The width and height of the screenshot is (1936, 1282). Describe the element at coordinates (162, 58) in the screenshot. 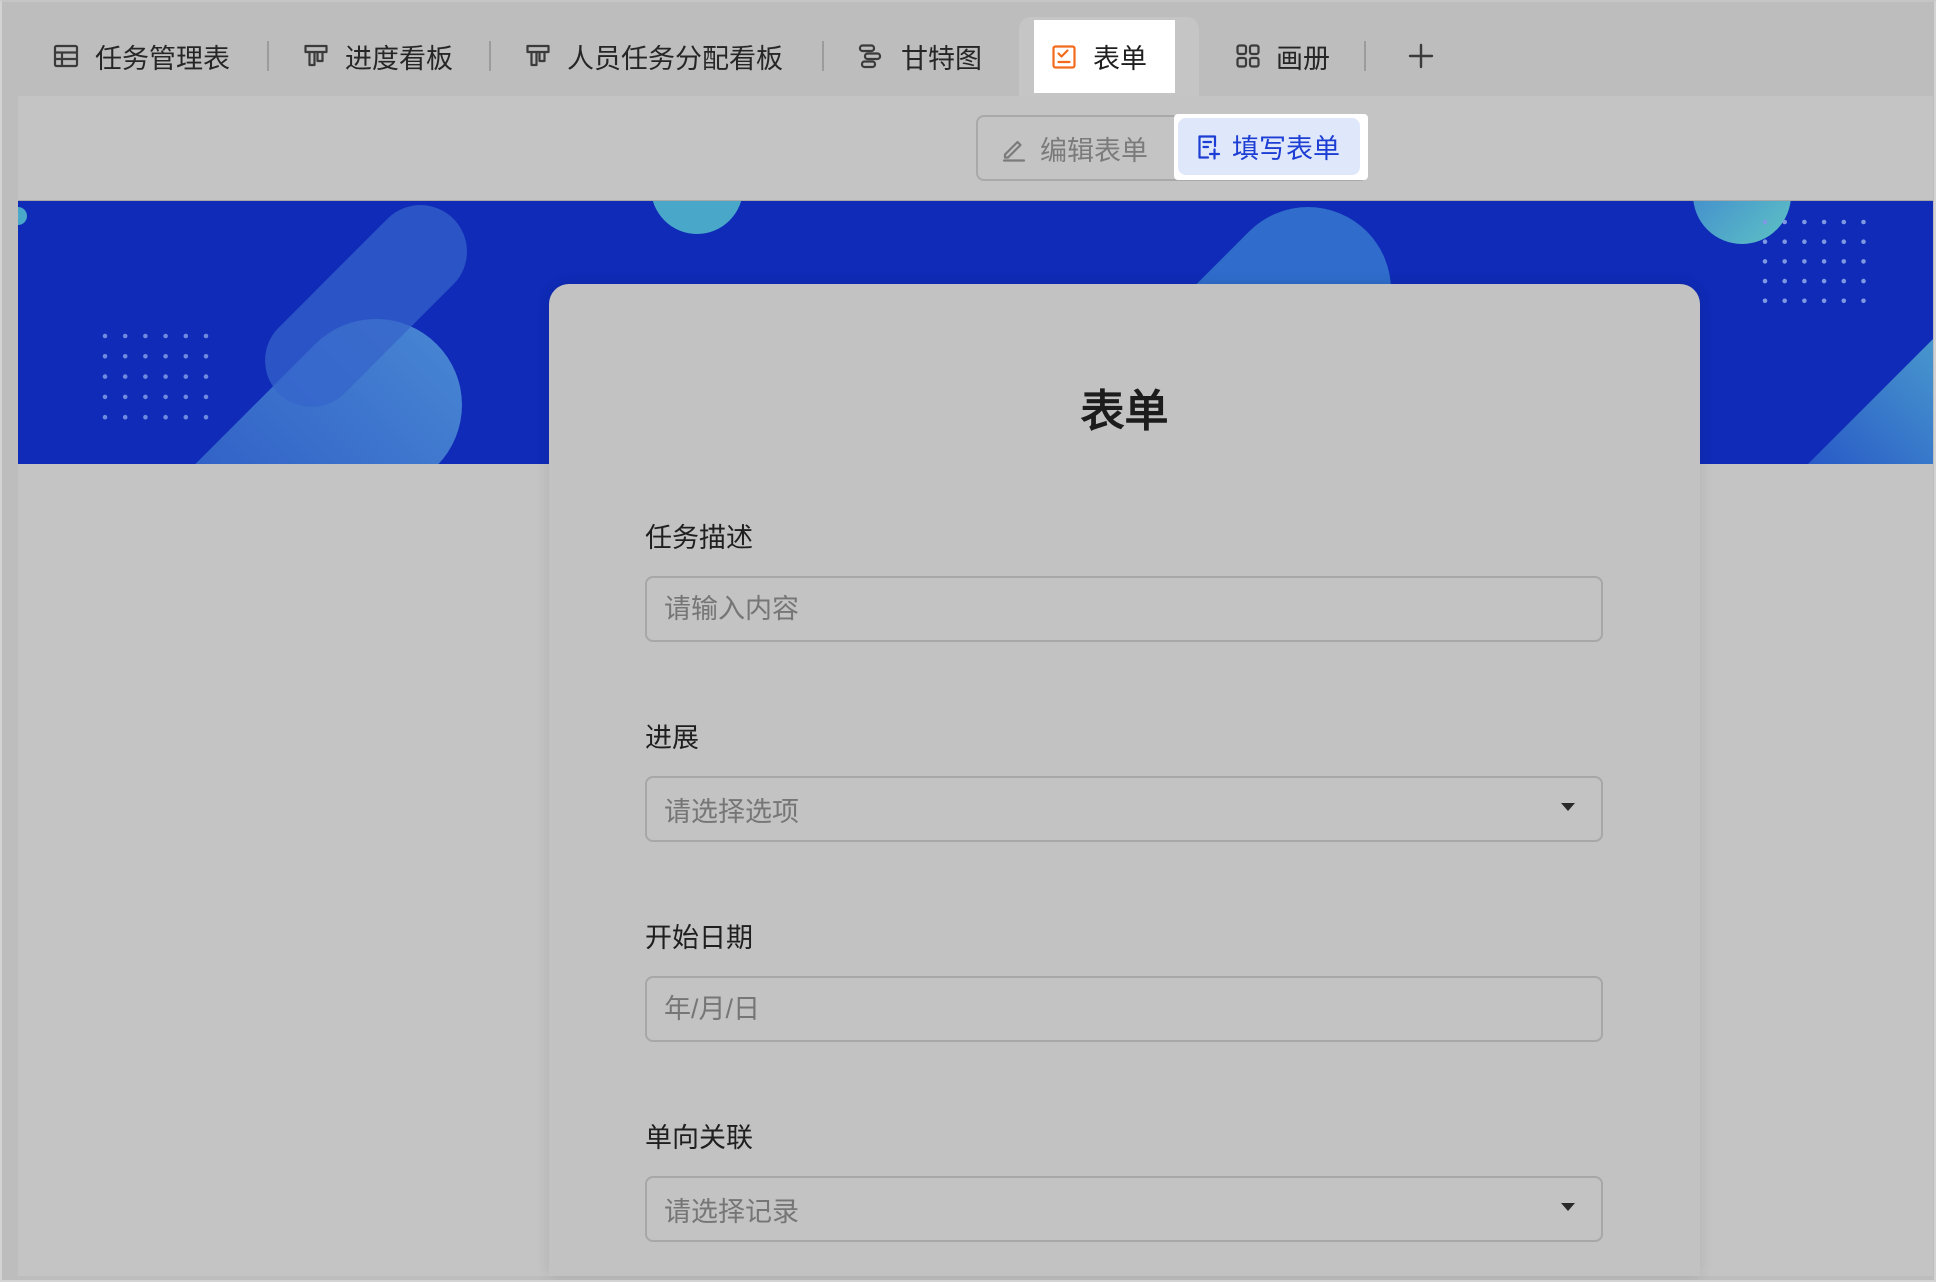

I see `tab-label: 任务管理表` at that location.